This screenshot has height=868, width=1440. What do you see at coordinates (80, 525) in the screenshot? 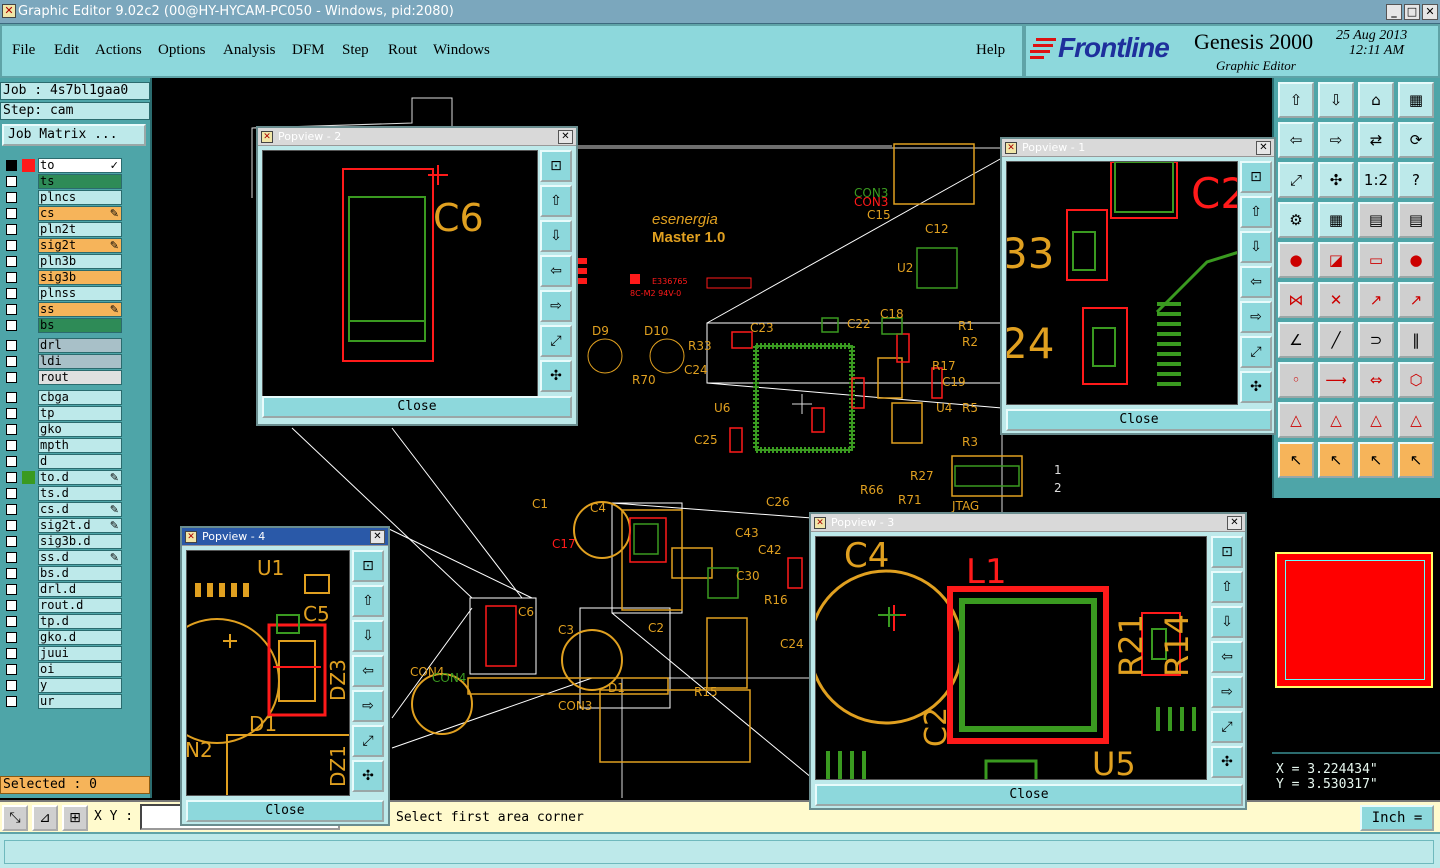
I see `layer-name: sig2t.d ✎` at bounding box center [80, 525].